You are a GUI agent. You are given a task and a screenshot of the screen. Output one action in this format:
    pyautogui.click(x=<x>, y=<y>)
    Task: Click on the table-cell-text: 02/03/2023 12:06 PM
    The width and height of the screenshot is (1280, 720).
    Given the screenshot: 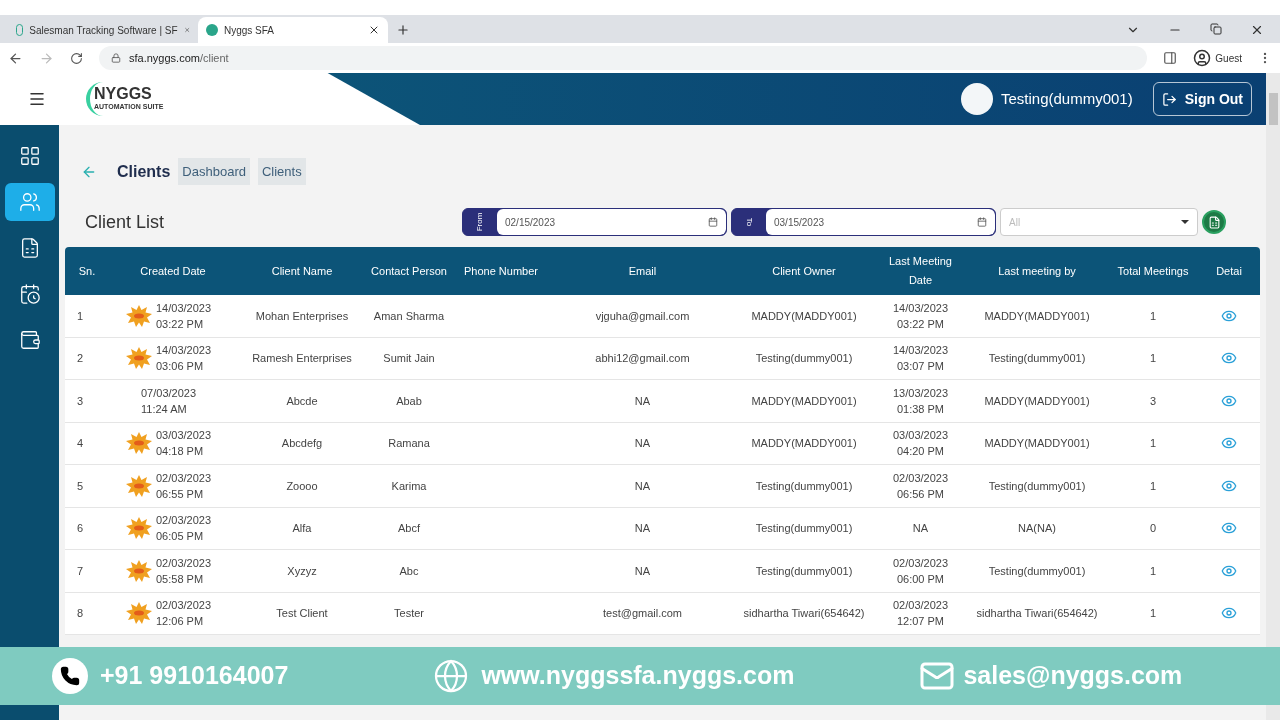 What is the action you would take?
    pyautogui.click(x=184, y=614)
    